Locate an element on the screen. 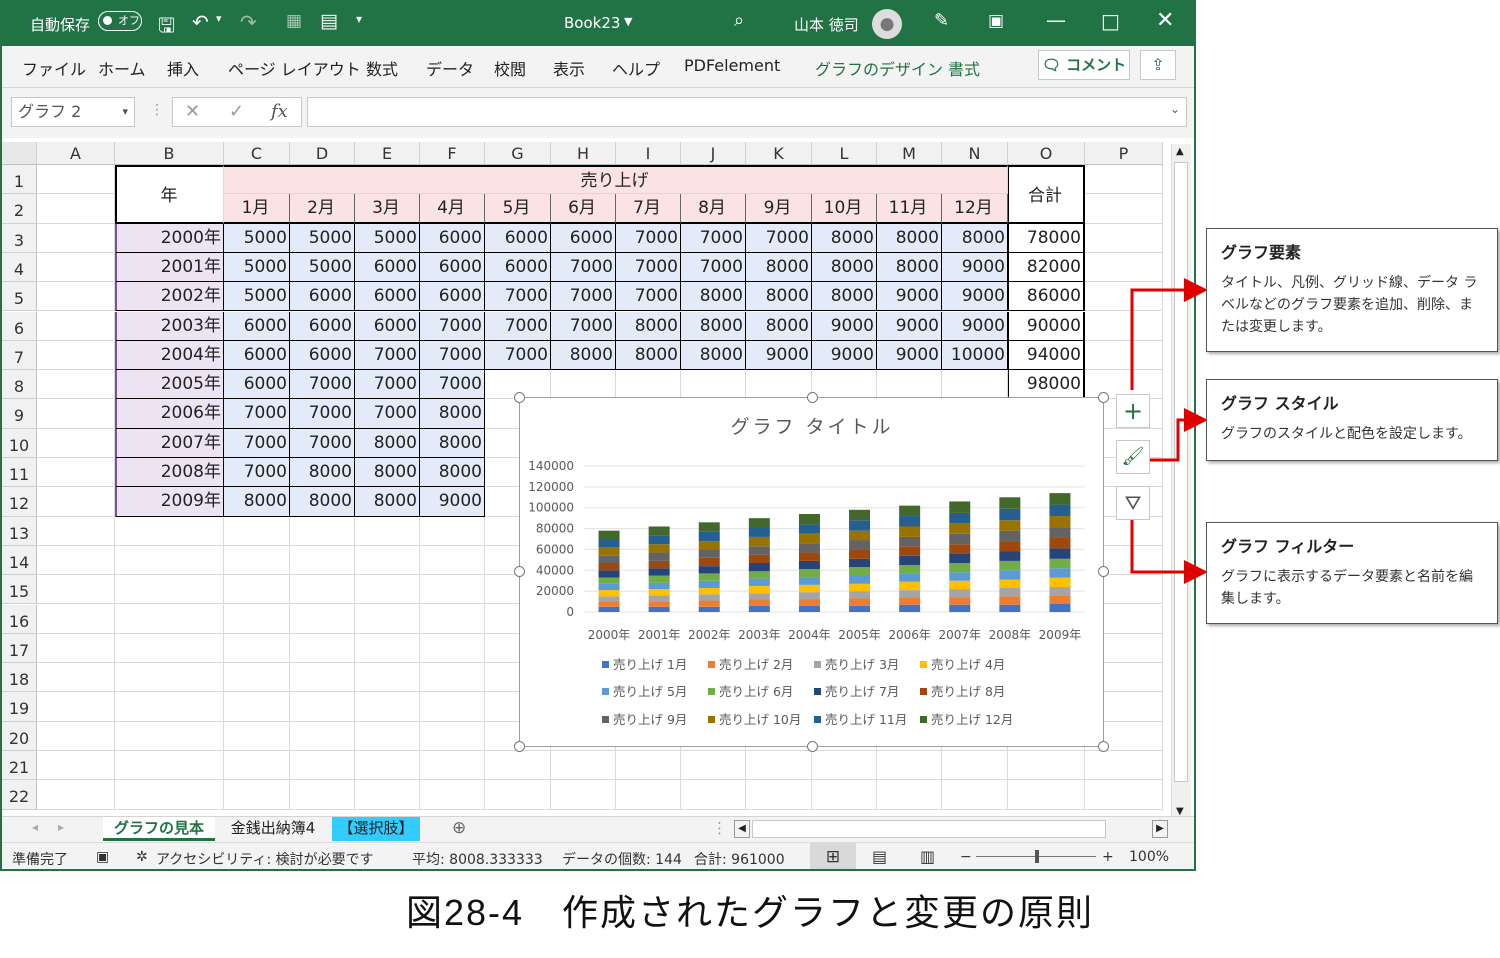 Image resolution: width=1500 pixels, height=958 pixels. tab-help: ヘルプ is located at coordinates (636, 68).